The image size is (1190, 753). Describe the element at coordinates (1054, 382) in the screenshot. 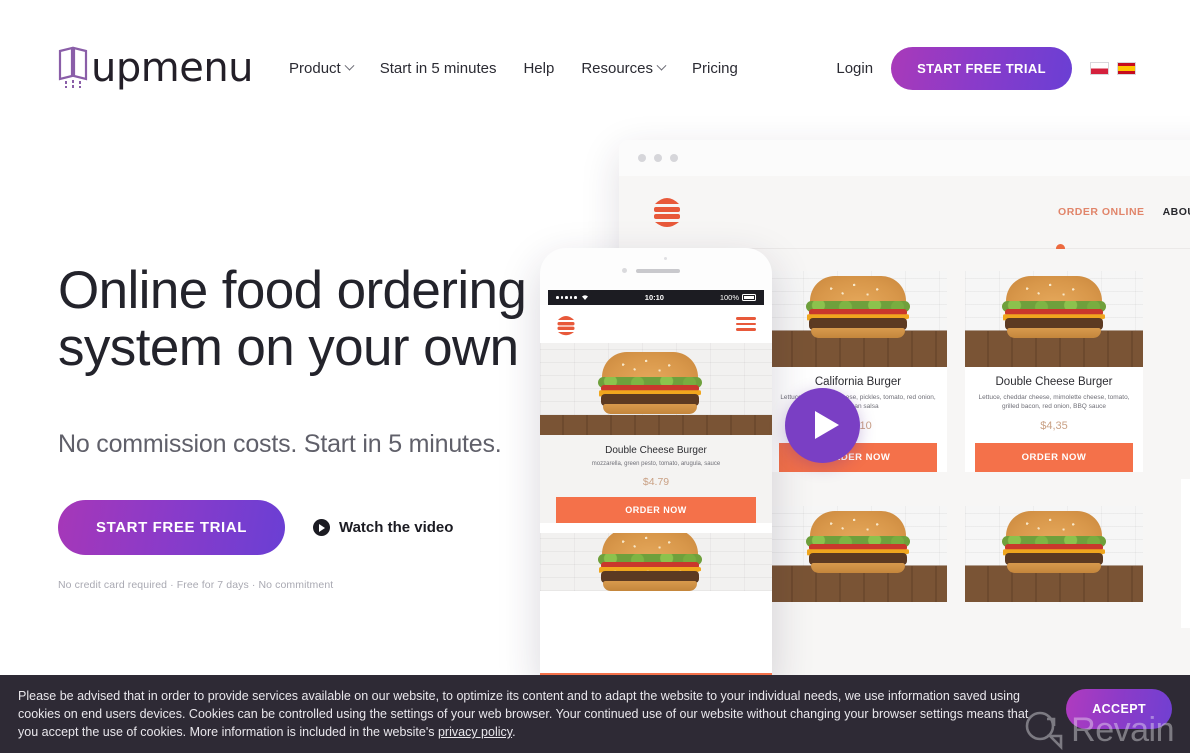

I see `menu-card-title: Double Cheese Burger` at that location.